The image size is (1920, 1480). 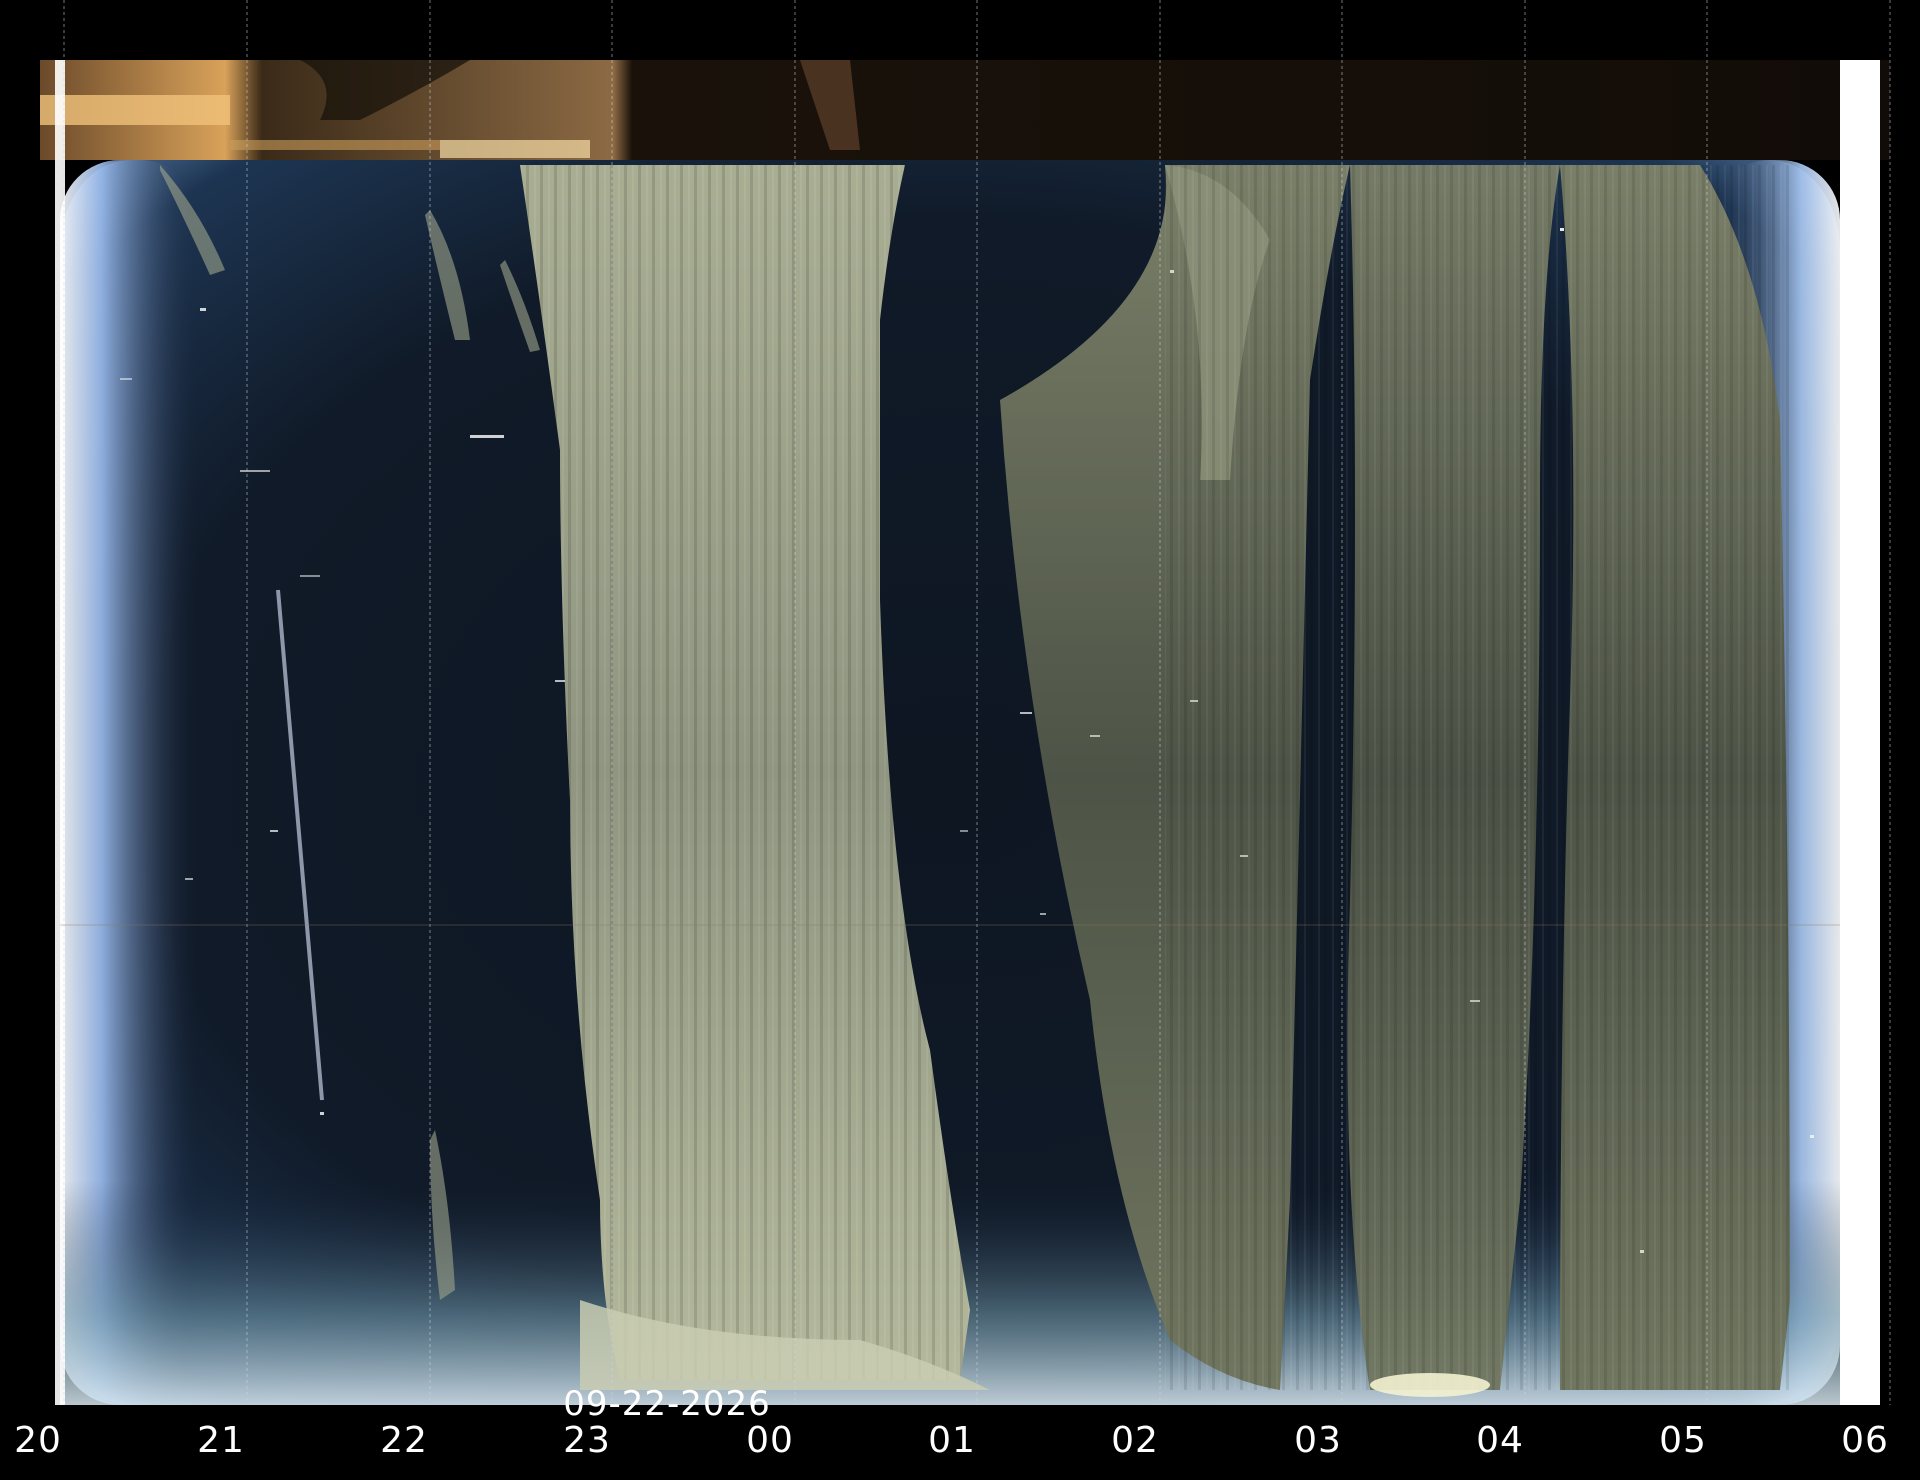 What do you see at coordinates (770, 1440) in the screenshot?
I see `hour-label-00: 00` at bounding box center [770, 1440].